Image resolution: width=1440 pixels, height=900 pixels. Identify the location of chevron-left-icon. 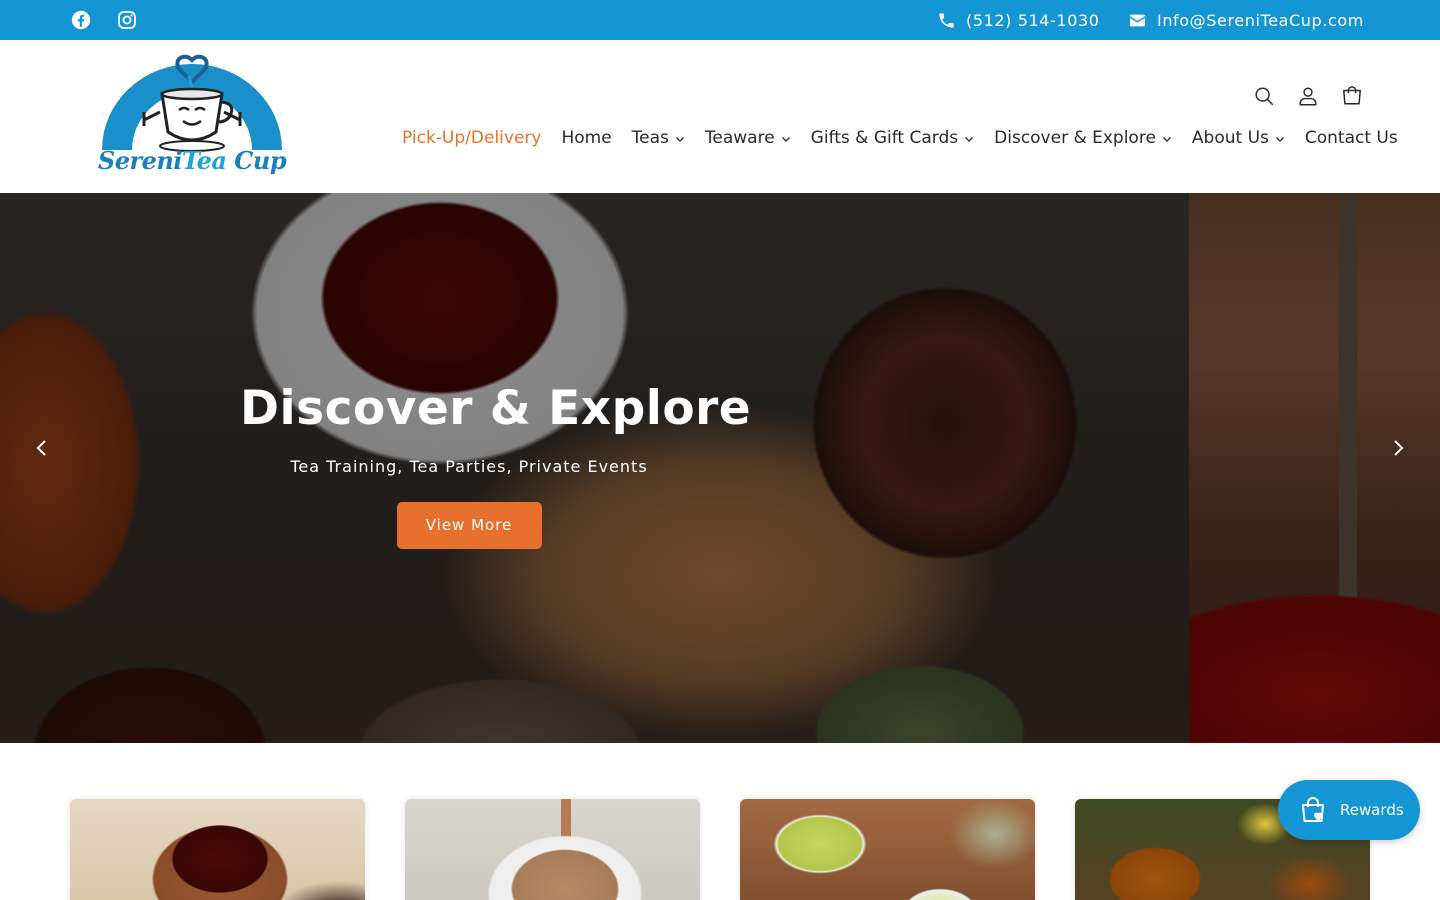
(42, 448).